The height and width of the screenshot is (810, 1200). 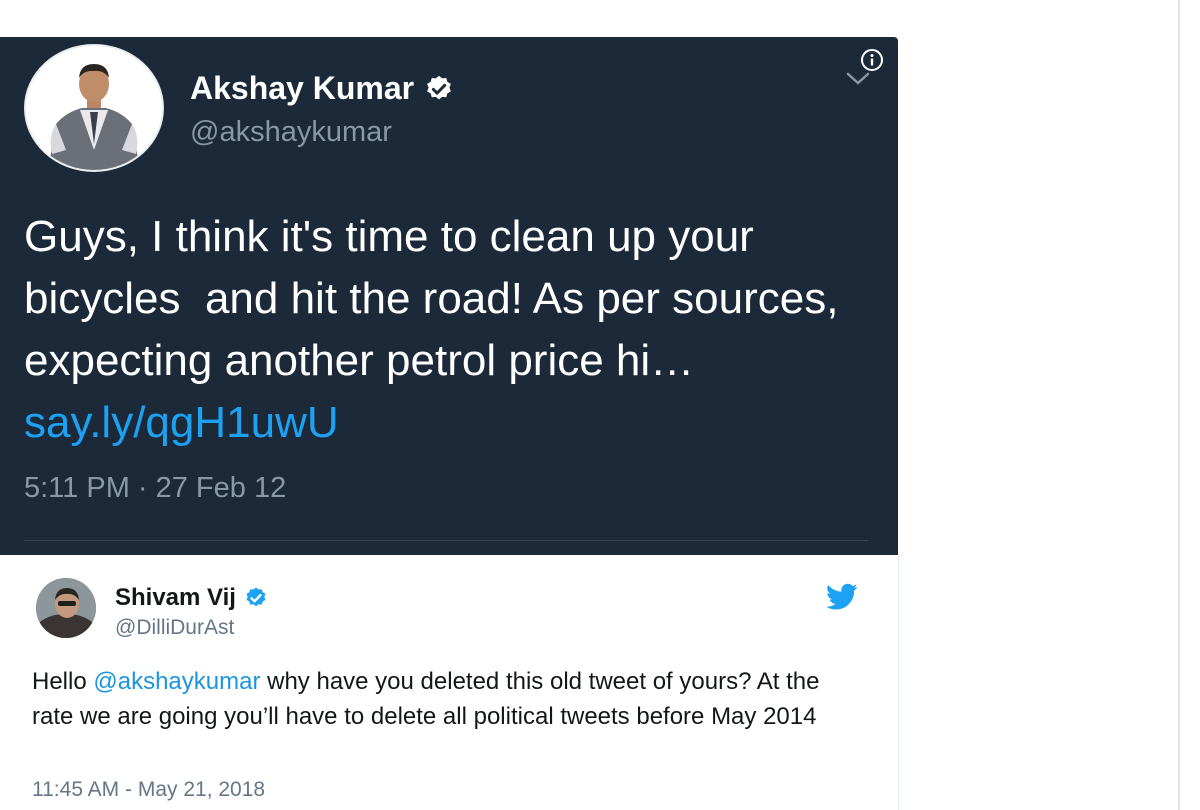 What do you see at coordinates (181, 422) in the screenshot?
I see `tweet-link: say.ly/qgH1uwU` at bounding box center [181, 422].